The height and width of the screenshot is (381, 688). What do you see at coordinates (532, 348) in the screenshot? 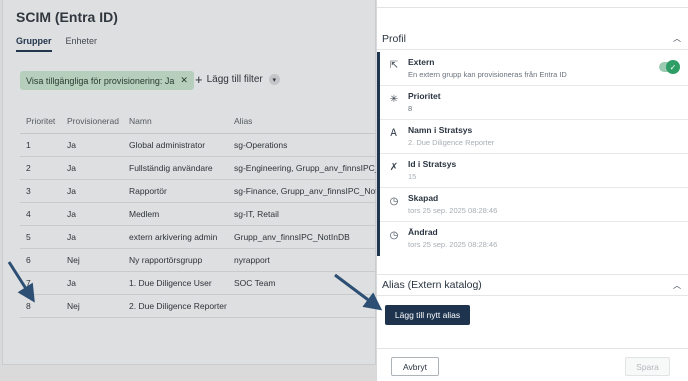
I see `footer-divider` at bounding box center [532, 348].